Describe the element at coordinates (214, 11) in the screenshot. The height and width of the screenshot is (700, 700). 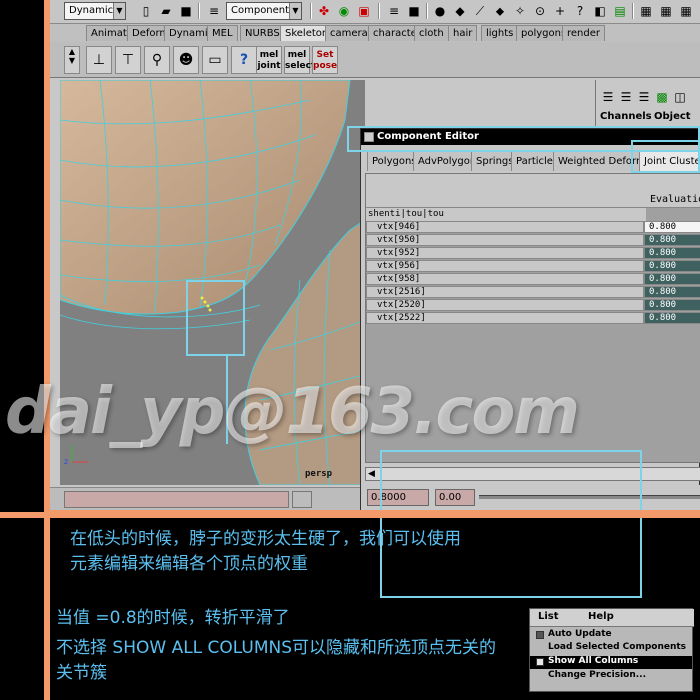
I see `selection-mask-icon: ≡` at that location.